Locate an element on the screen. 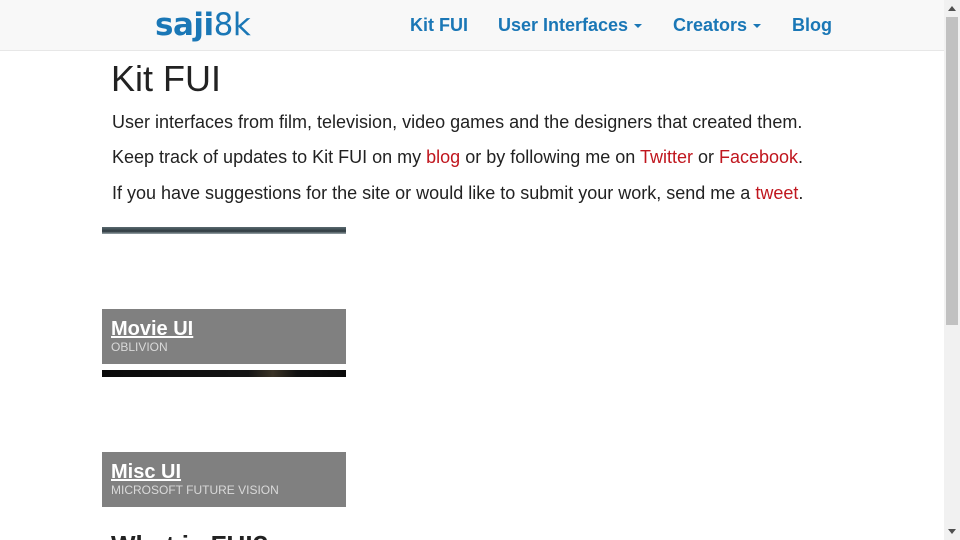 This screenshot has height=540, width=960. nav-creators-label: Creators is located at coordinates (710, 25).